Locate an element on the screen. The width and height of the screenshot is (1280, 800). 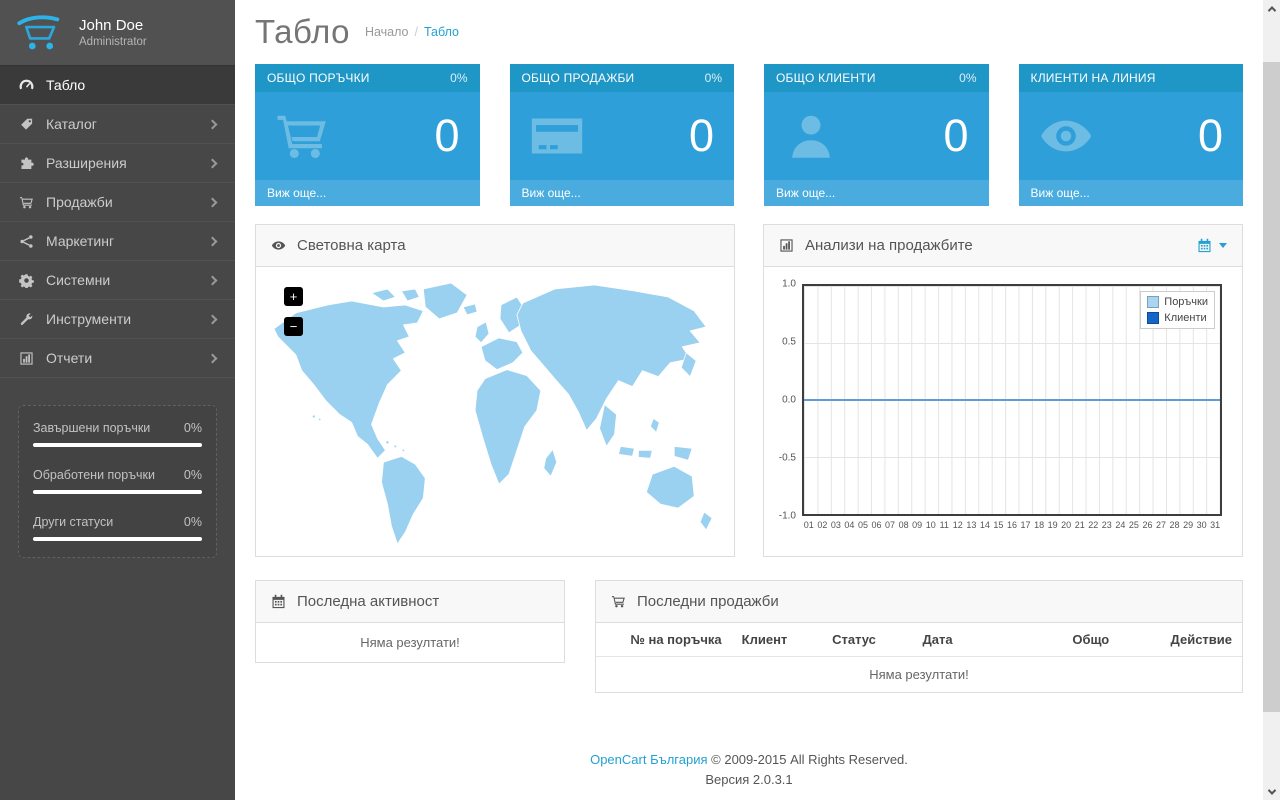
sidebar-item-reports: Отчети is located at coordinates (117, 358).